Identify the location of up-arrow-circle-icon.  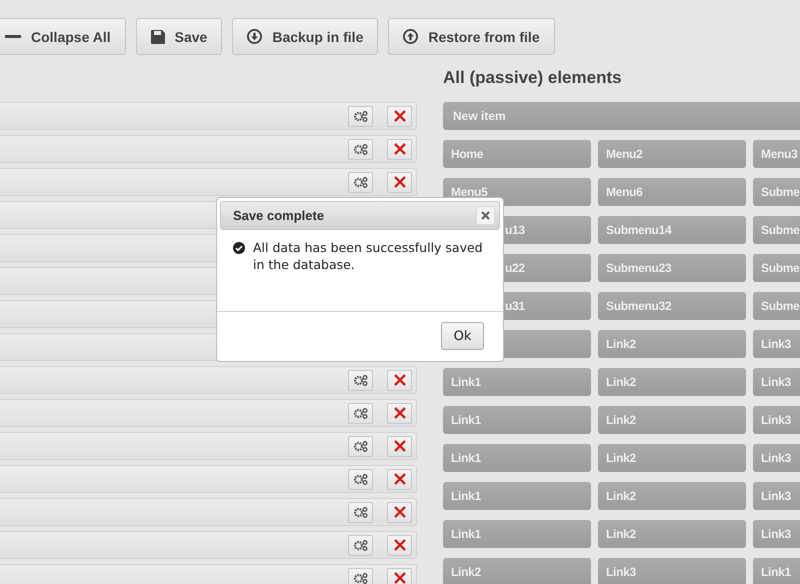
(410, 36).